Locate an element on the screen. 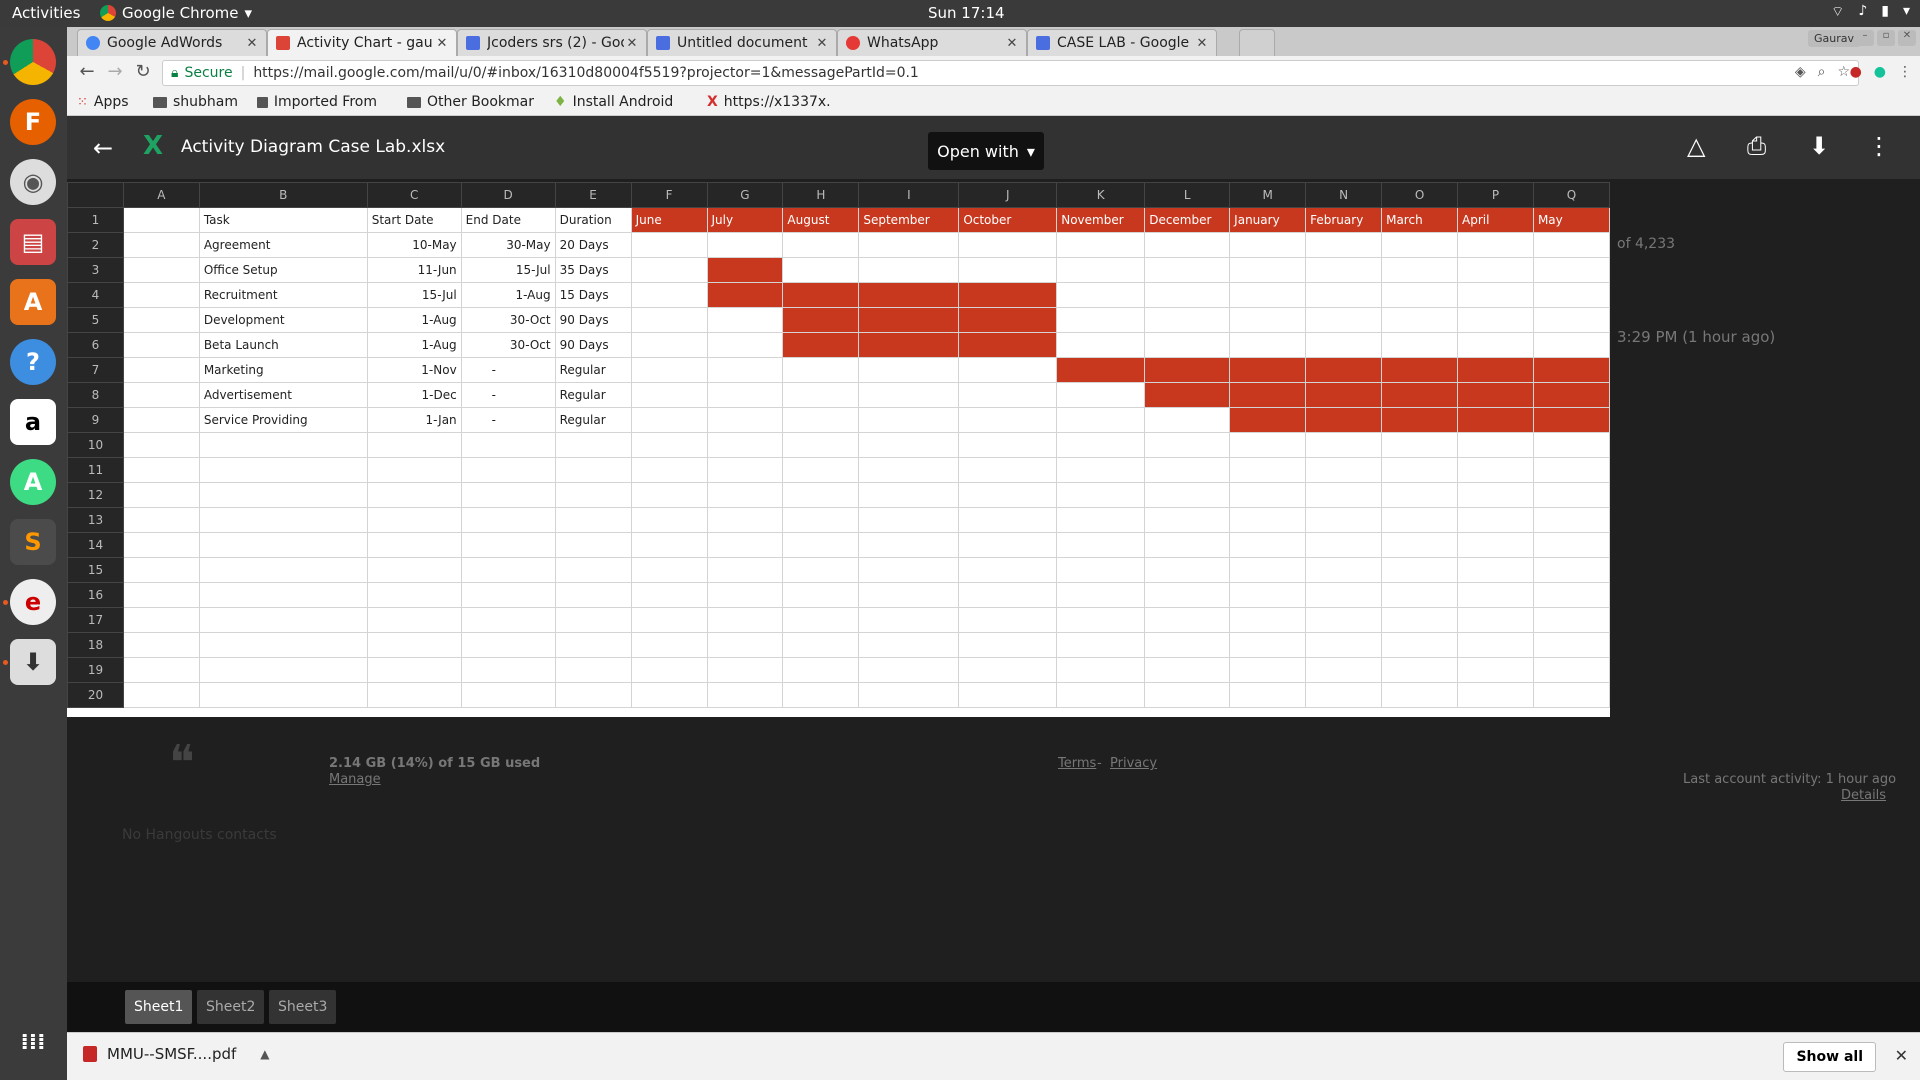 This screenshot has width=1920, height=1080. more-options-icon: ⋮ is located at coordinates (1879, 146).